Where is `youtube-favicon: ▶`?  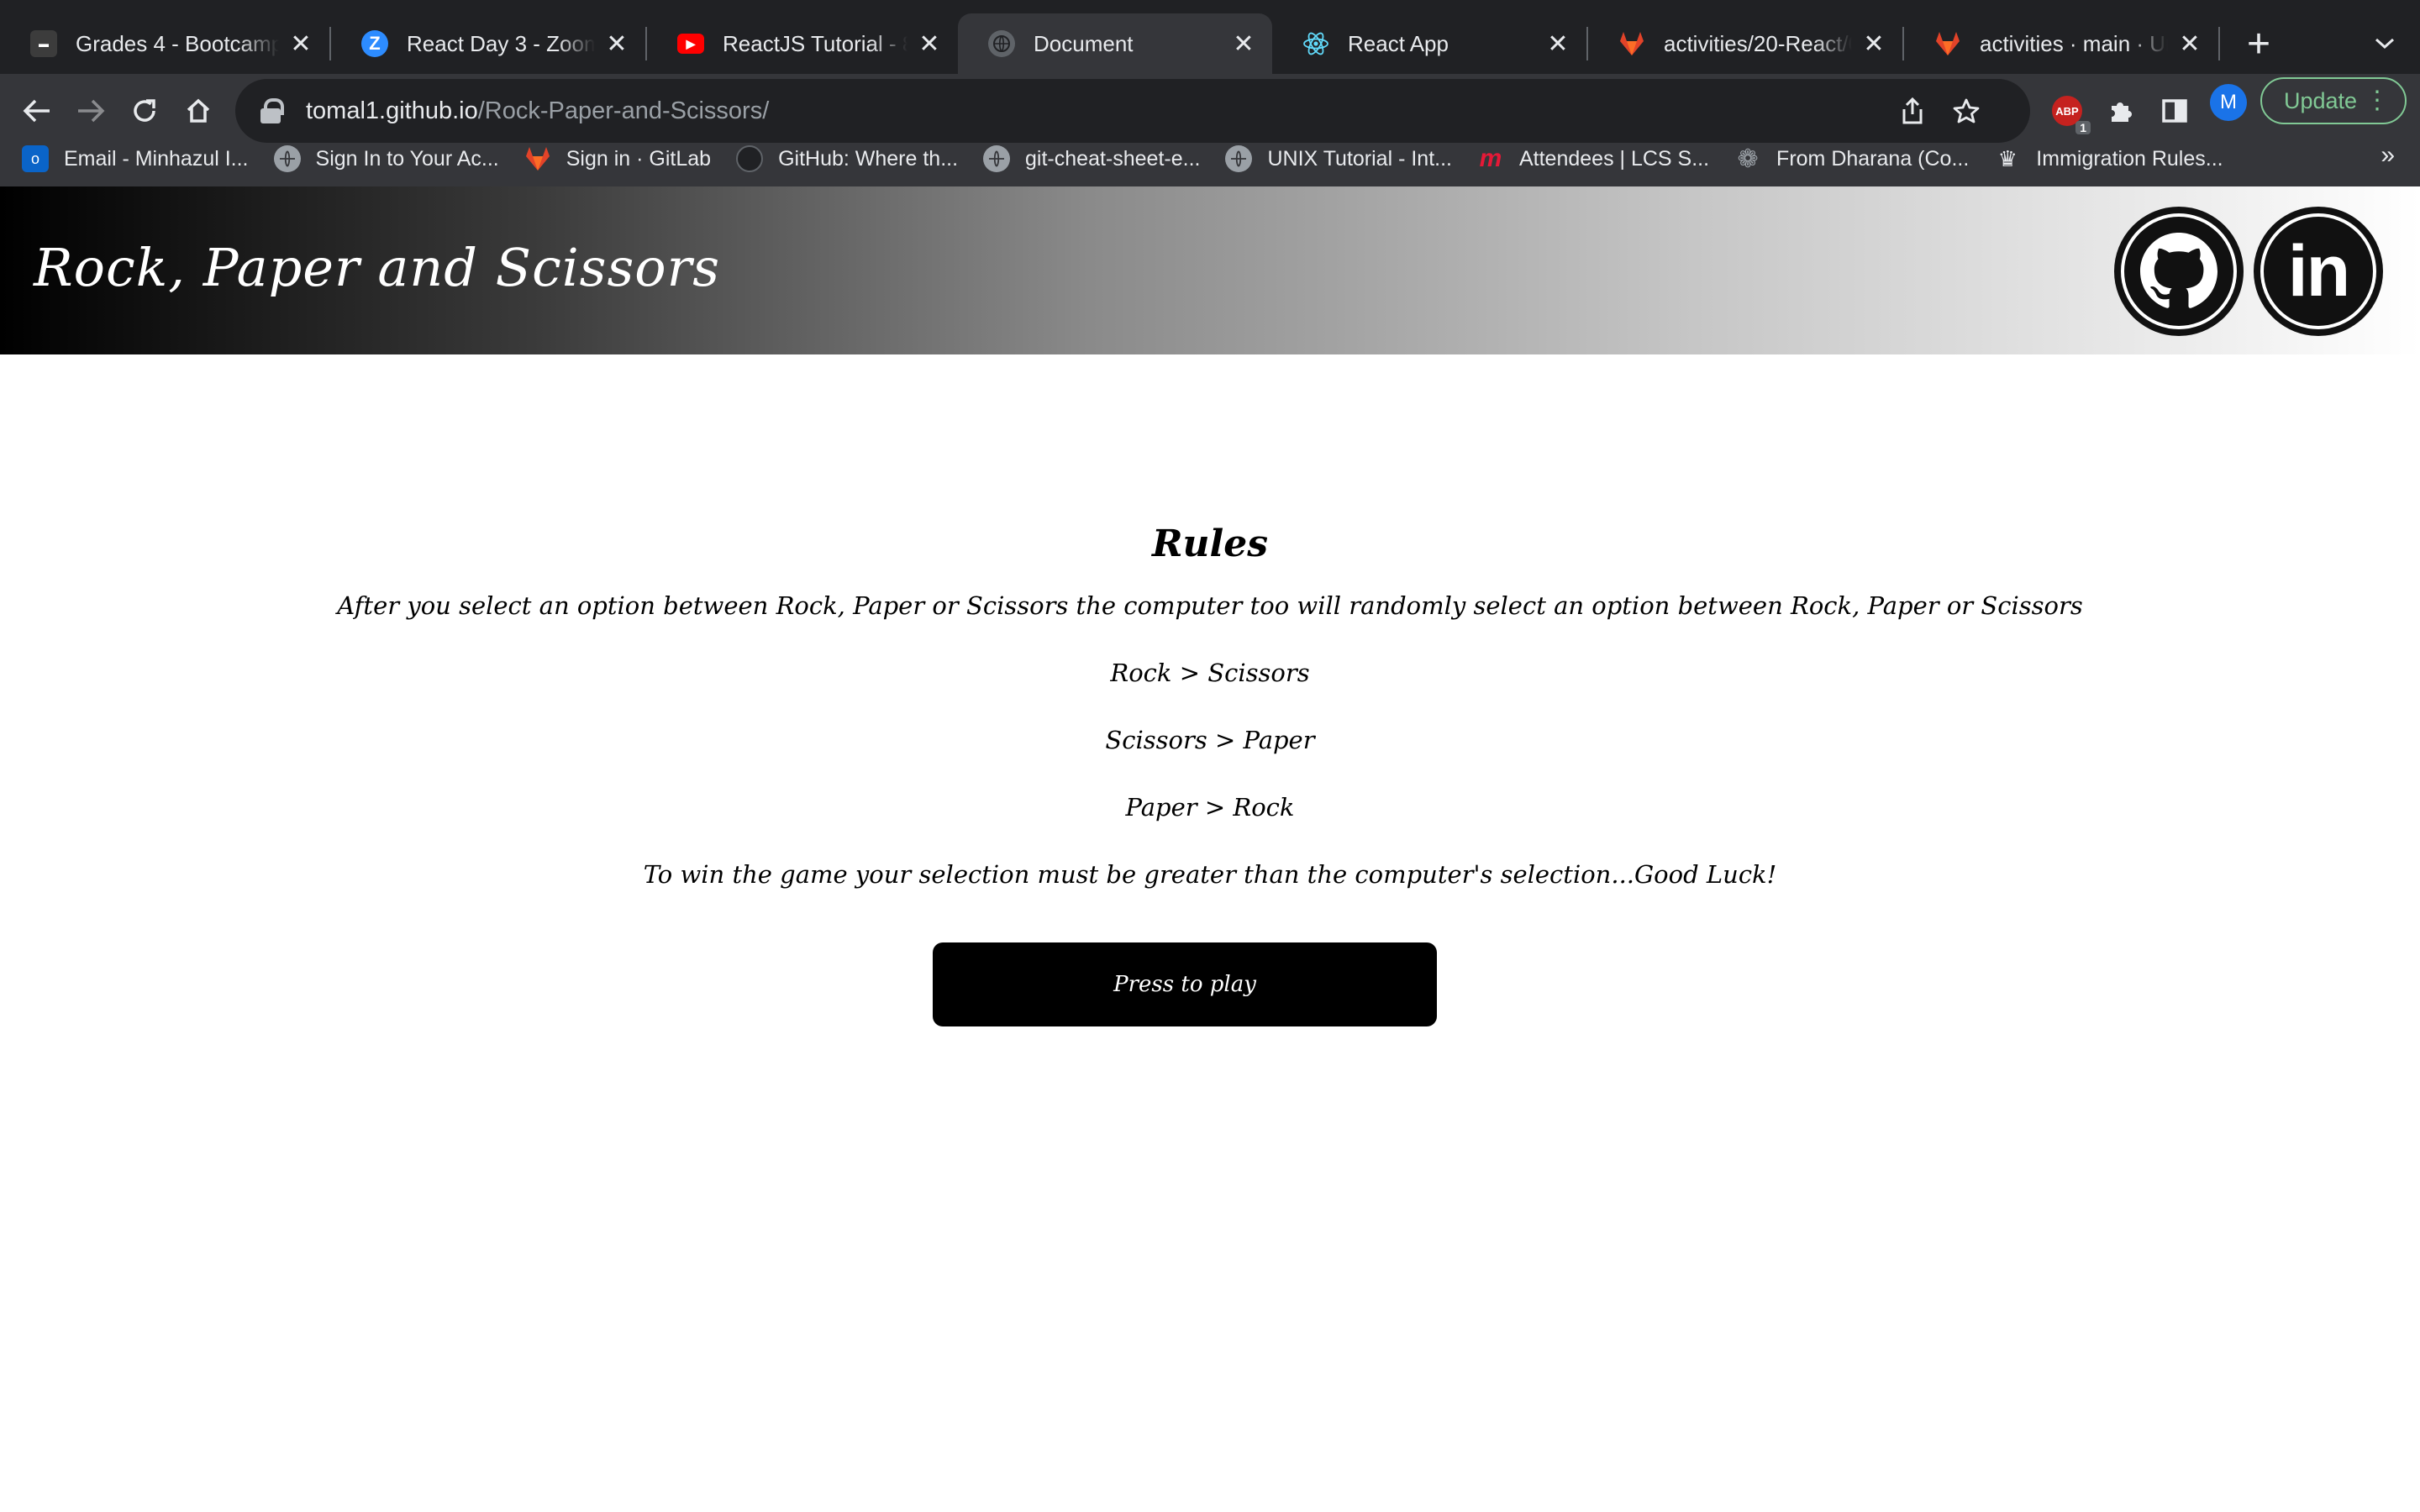
youtube-favicon: ▶ is located at coordinates (690, 44).